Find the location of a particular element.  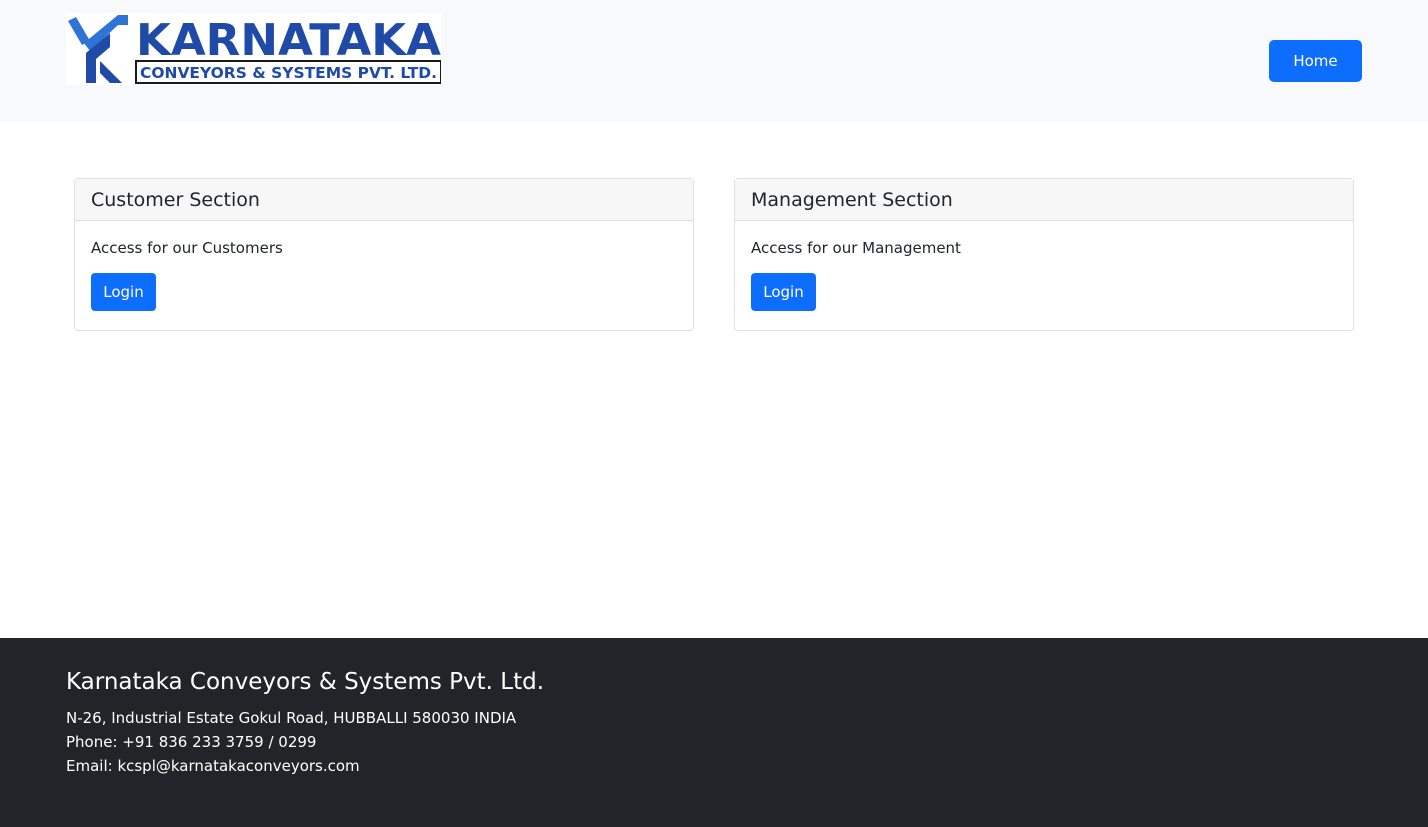

footer-phone: Phone: +91 836 233 3759 / 0299 is located at coordinates (191, 742).